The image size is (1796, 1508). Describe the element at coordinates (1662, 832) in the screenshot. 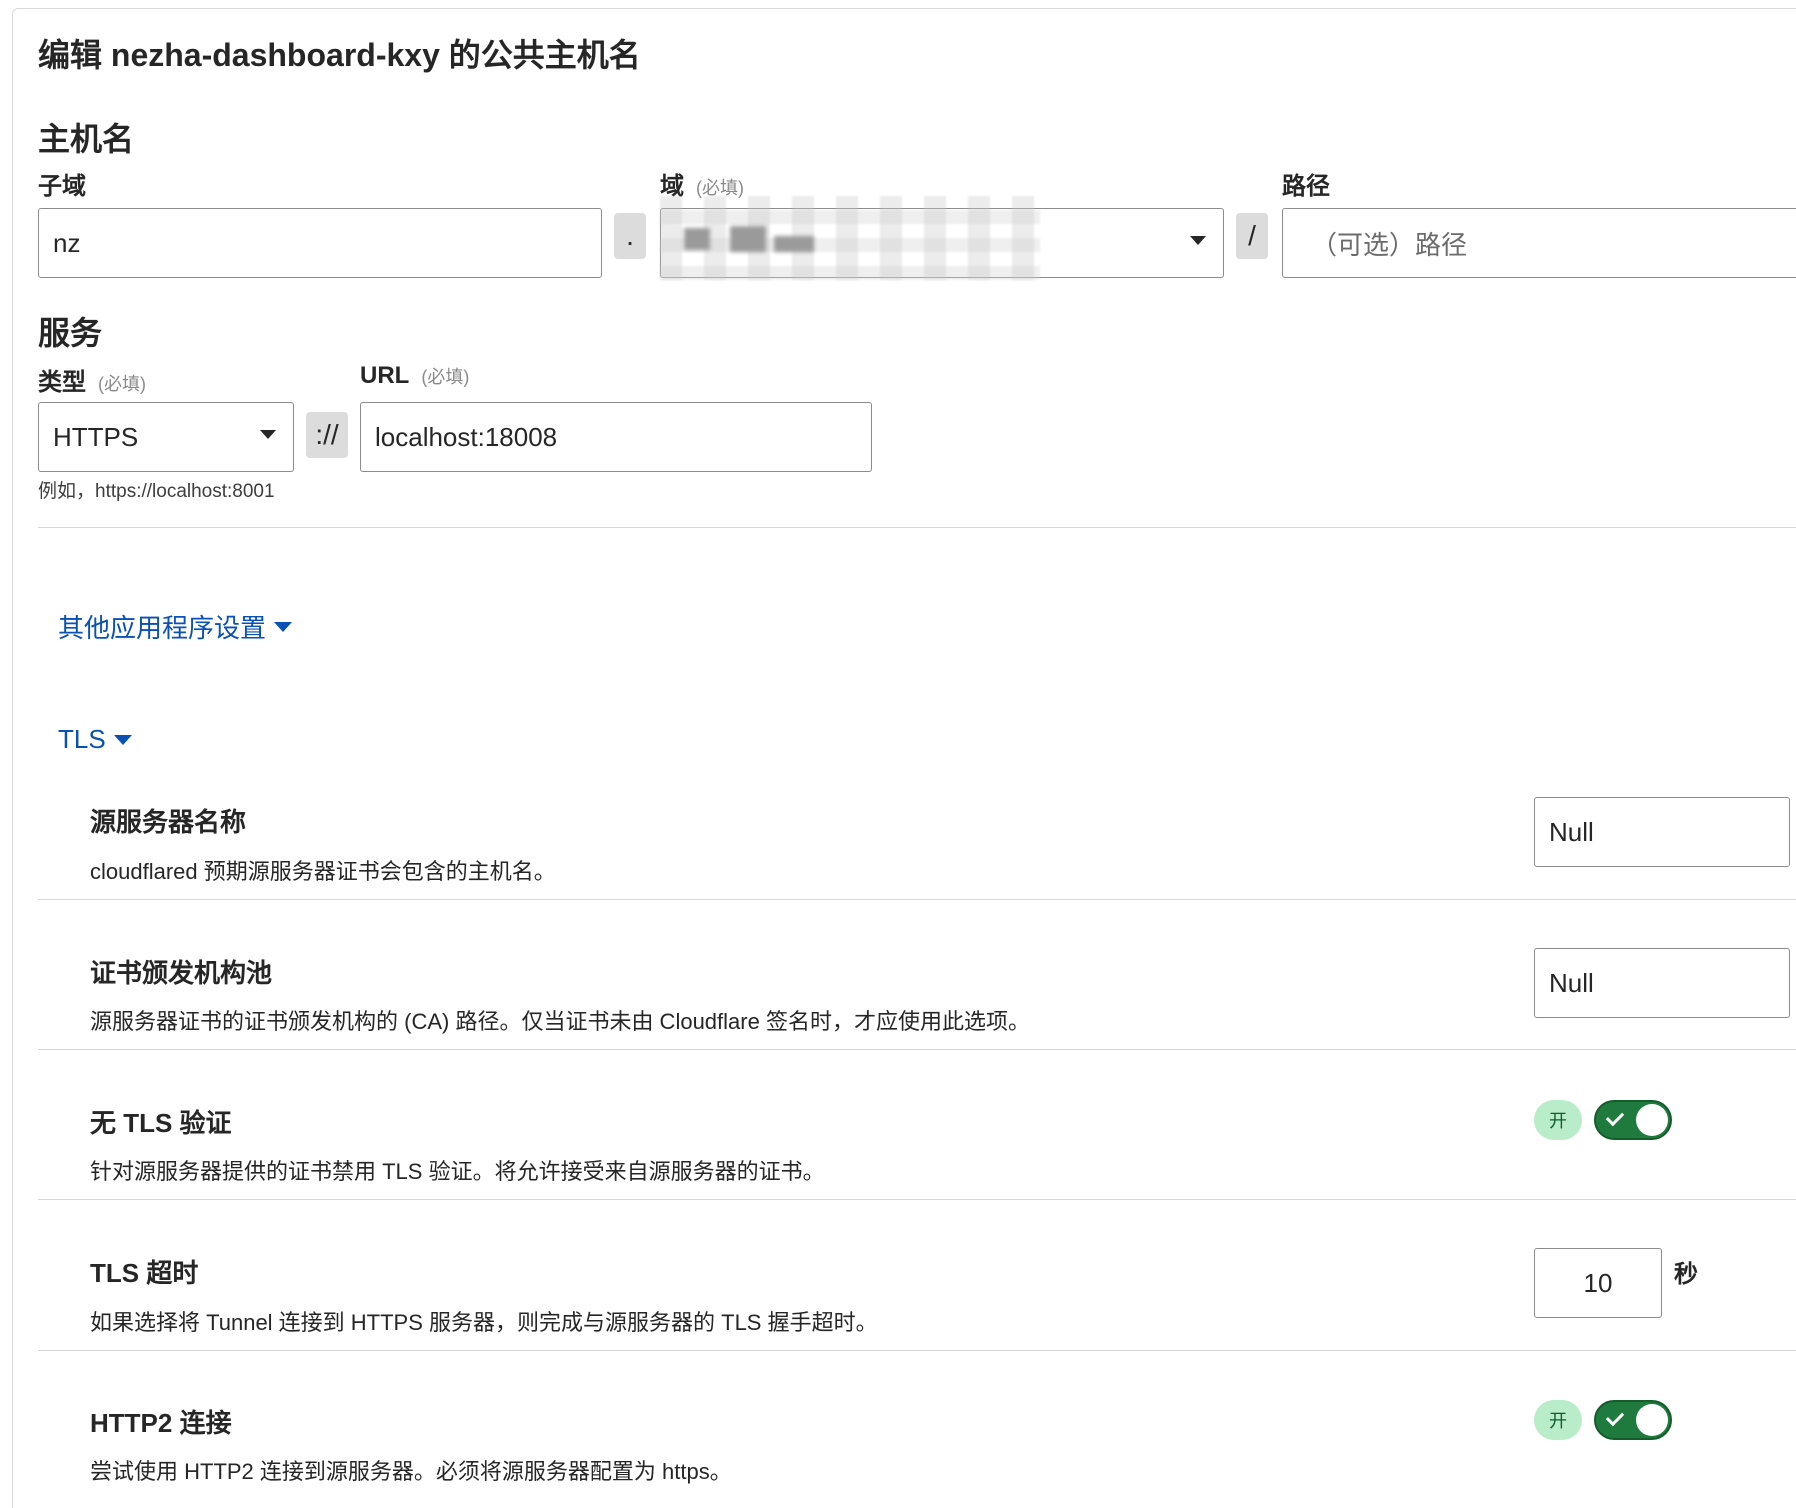

I see `origin-server-name-input: Null` at that location.